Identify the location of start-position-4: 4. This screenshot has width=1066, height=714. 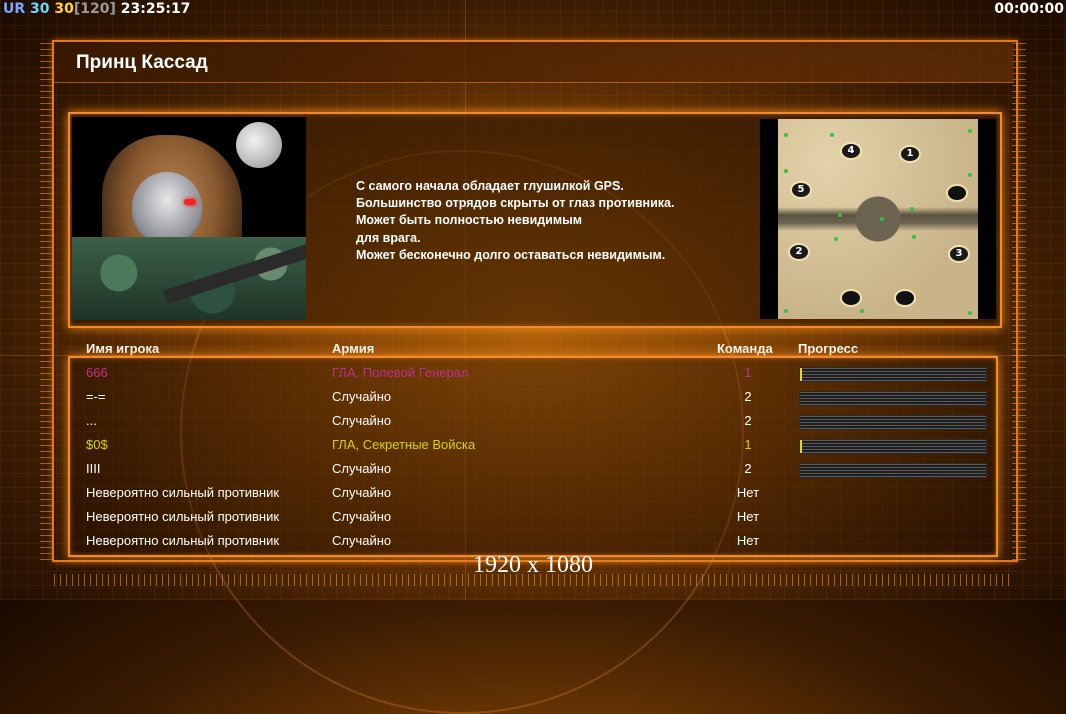
(851, 151).